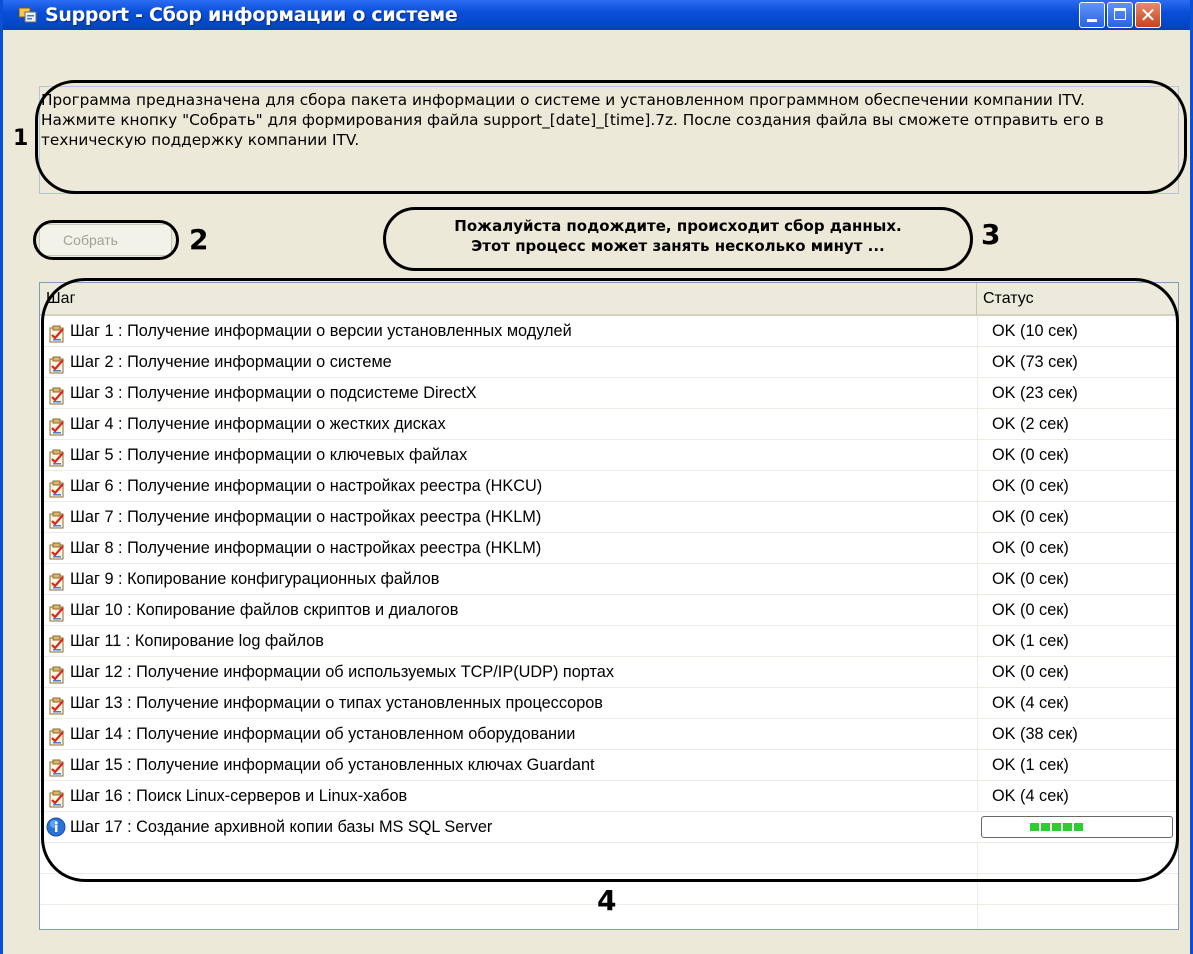 The height and width of the screenshot is (954, 1193). I want to click on close-icon: ✕, so click(1148, 15).